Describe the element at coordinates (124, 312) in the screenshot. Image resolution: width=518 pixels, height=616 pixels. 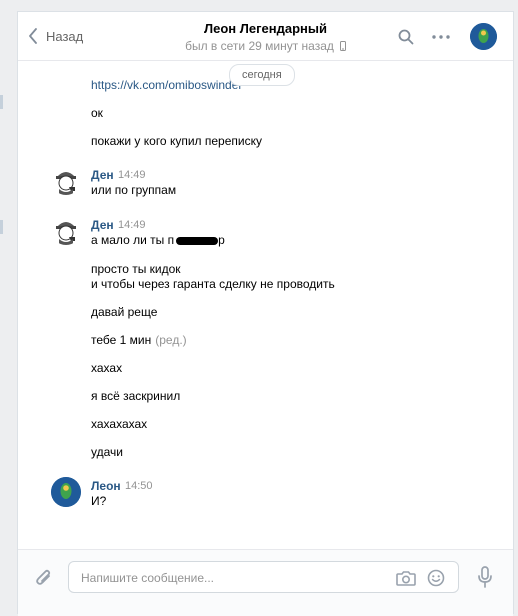
I see `message-text: давай реще` at that location.